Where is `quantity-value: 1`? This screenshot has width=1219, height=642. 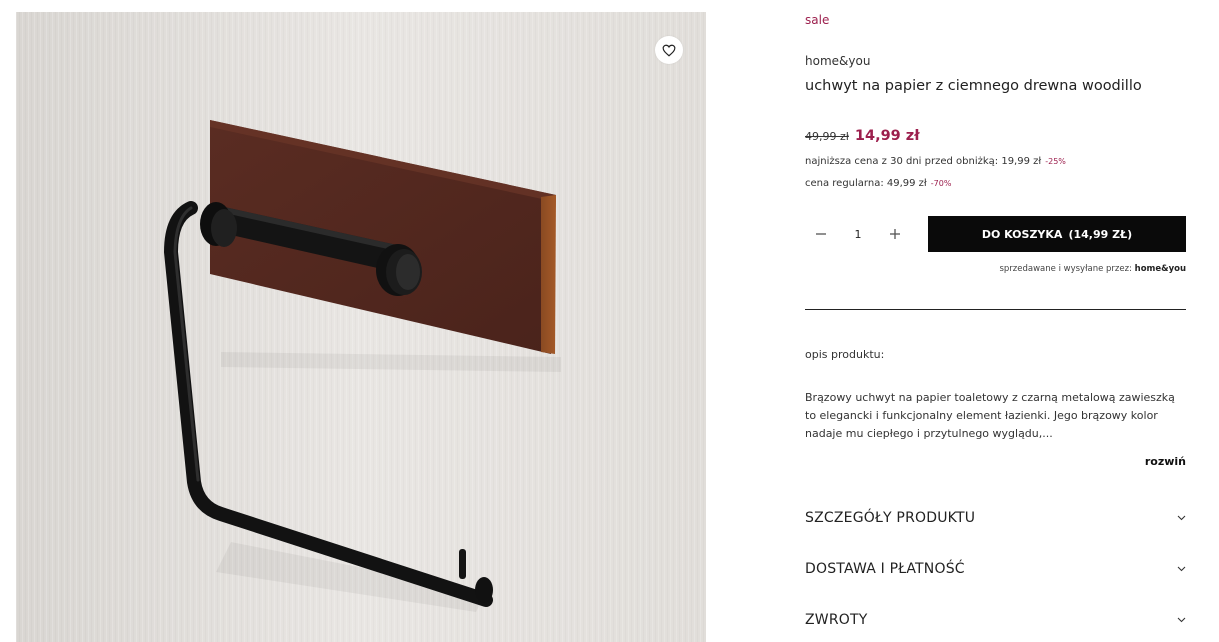
quantity-value: 1 is located at coordinates (858, 234).